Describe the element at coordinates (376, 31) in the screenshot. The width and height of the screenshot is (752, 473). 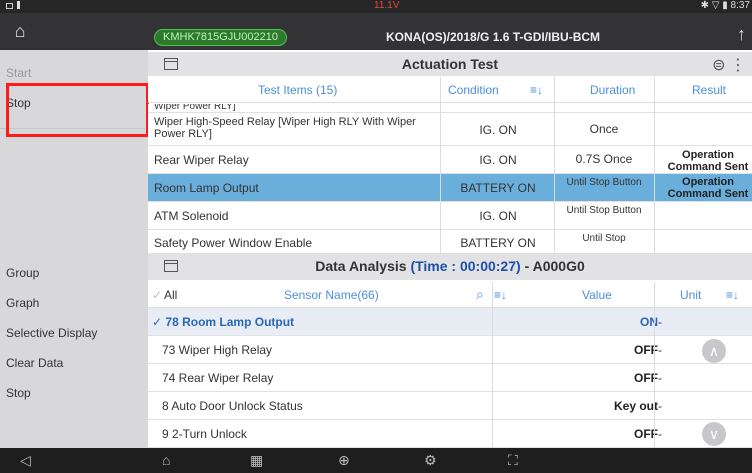
I see `app-header` at that location.